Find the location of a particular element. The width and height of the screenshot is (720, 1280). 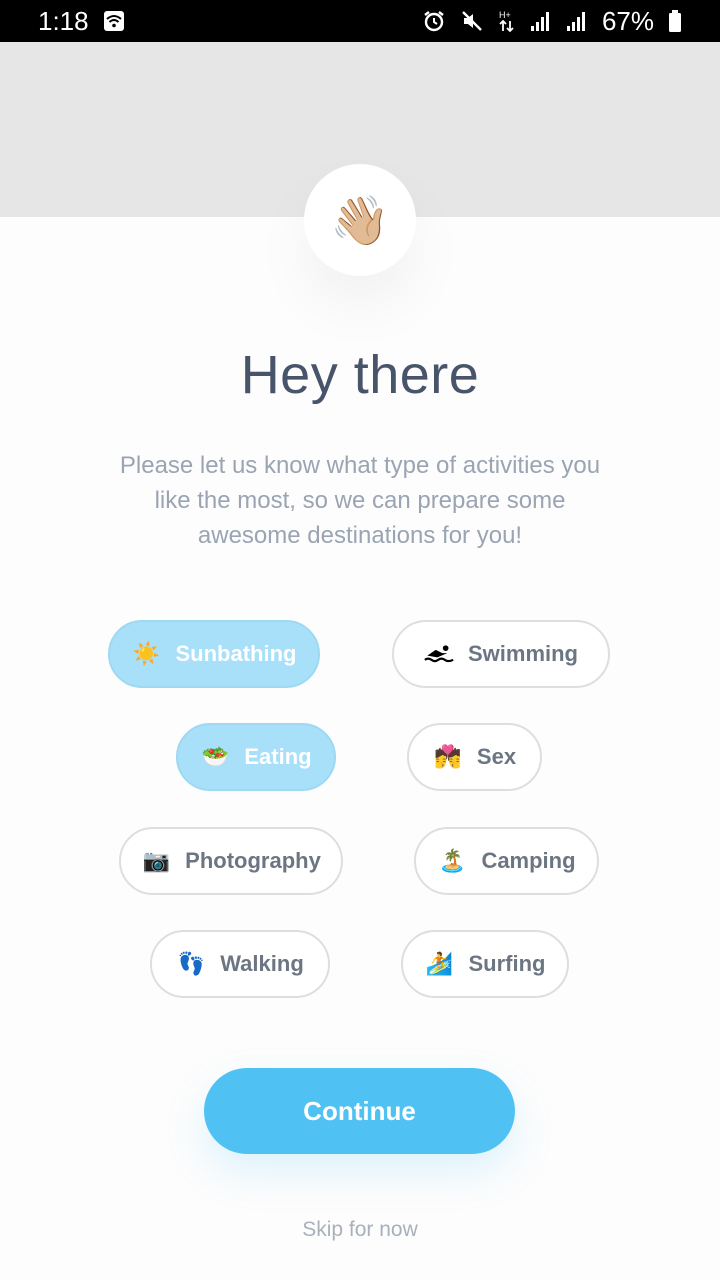

waving-hand-icon: 👋🏼 is located at coordinates (360, 220).